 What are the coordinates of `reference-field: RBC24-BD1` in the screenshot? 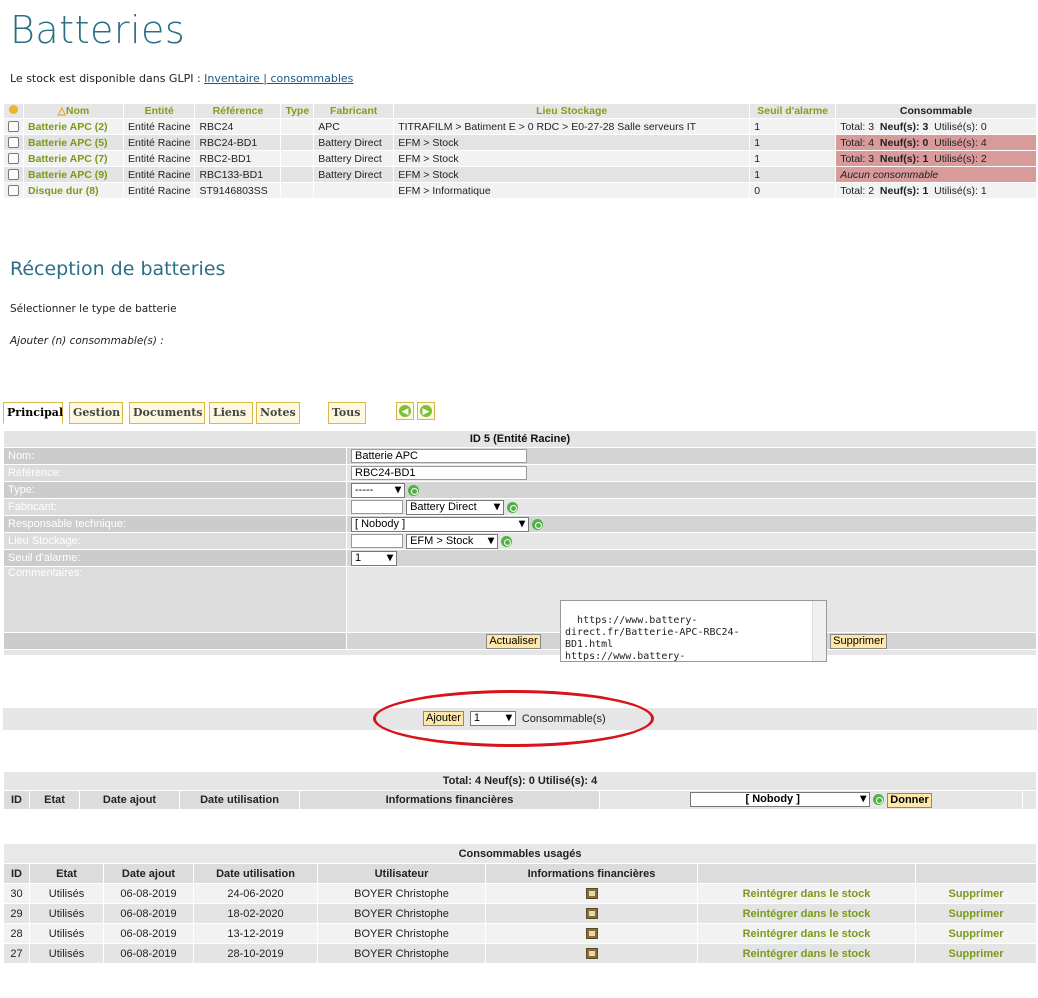 It's located at (439, 473).